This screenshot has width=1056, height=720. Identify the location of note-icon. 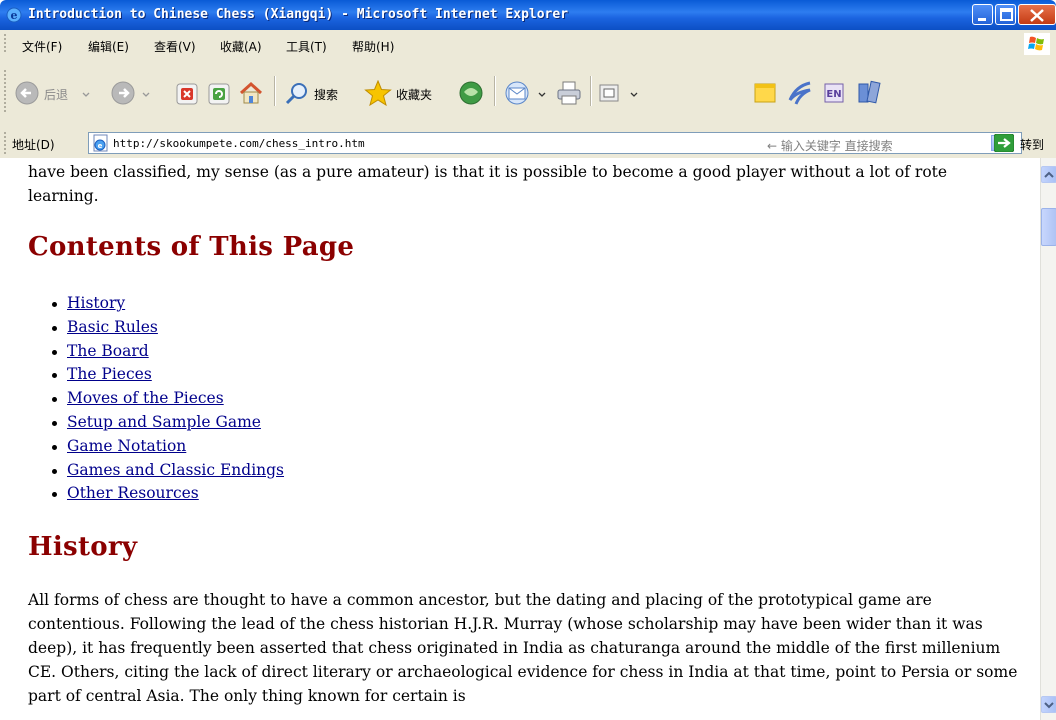
(765, 93).